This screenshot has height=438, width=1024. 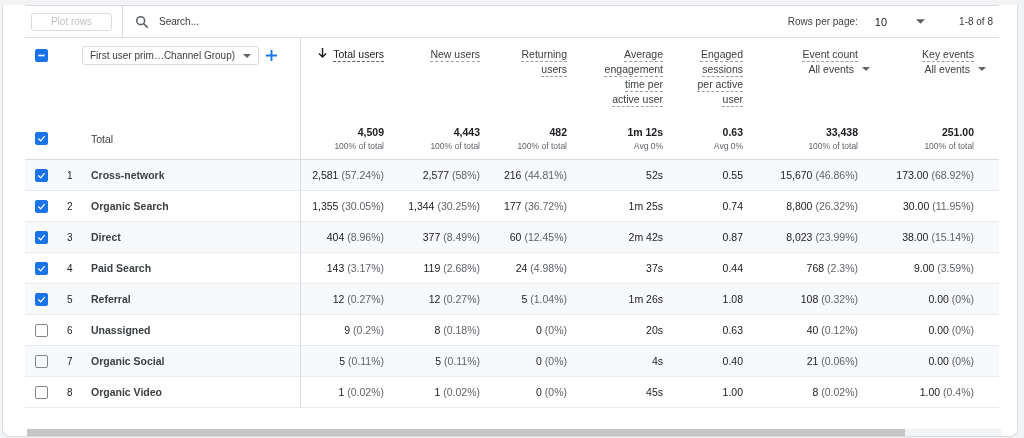 What do you see at coordinates (451, 175) in the screenshot?
I see `table-cell: 2,577 (58%)` at bounding box center [451, 175].